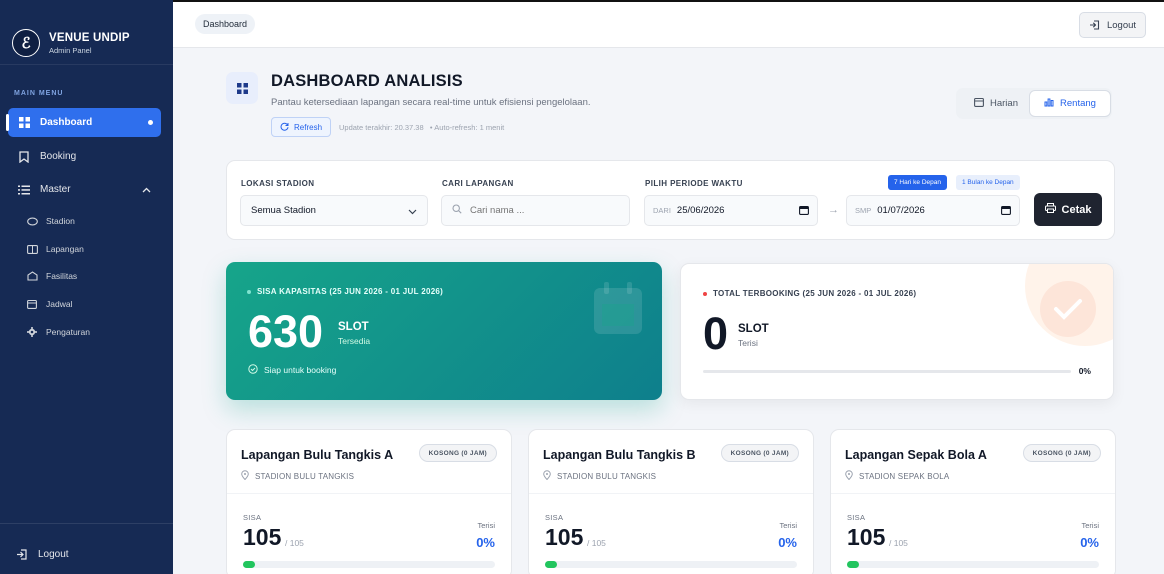 The image size is (1164, 574). What do you see at coordinates (853, 564) in the screenshot?
I see `court-progress-fill` at bounding box center [853, 564].